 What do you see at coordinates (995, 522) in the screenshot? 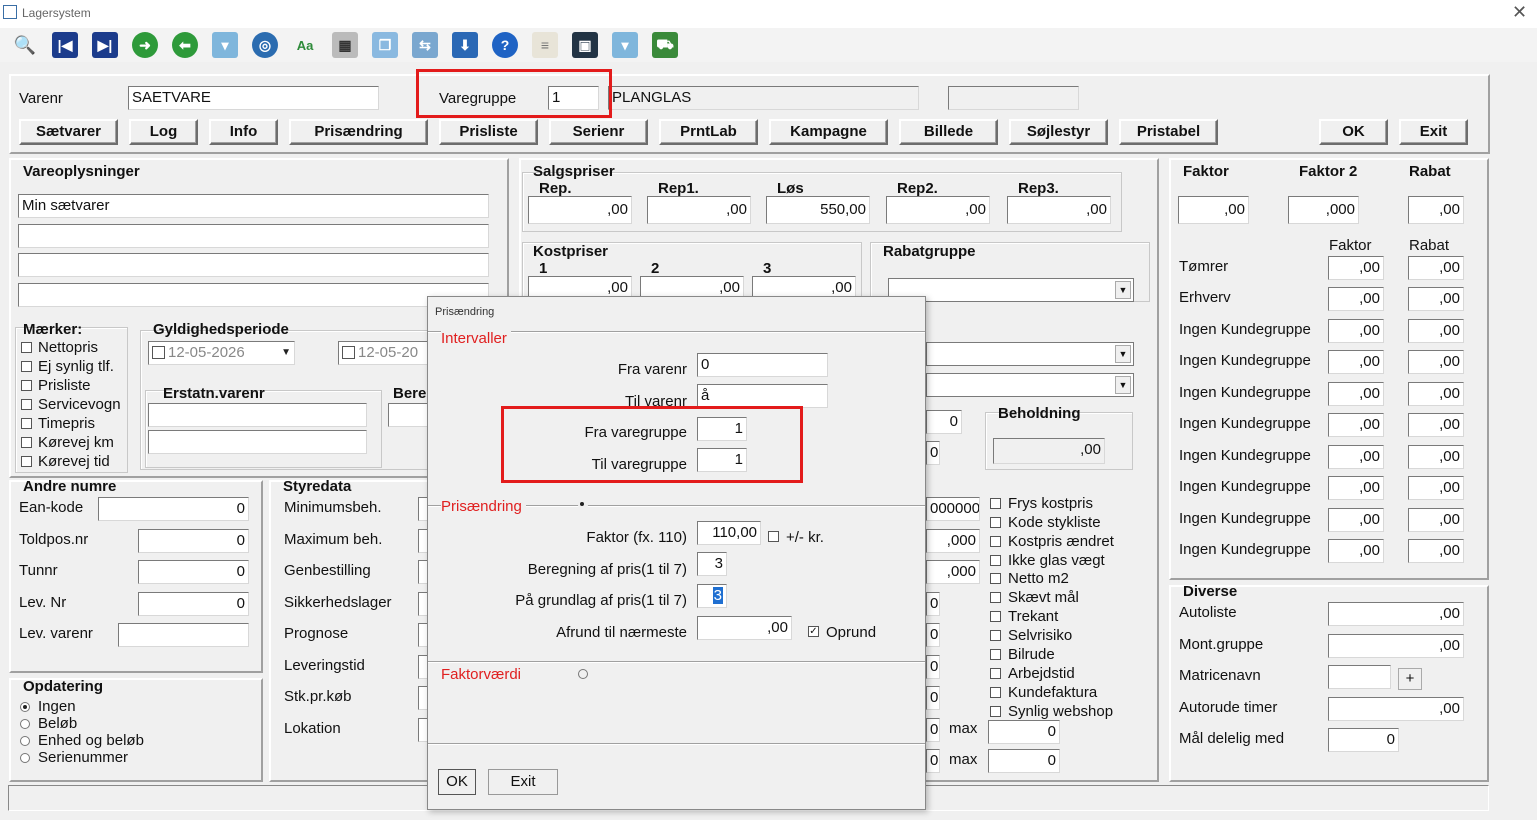
I see `kode-stykliste-checkbox` at bounding box center [995, 522].